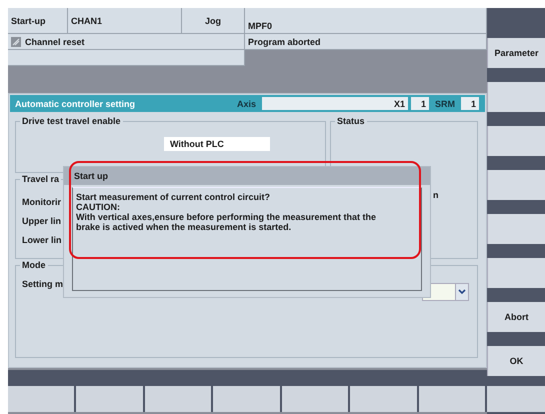 The width and height of the screenshot is (545, 414). What do you see at coordinates (42, 240) in the screenshot?
I see `field-label: Lower lin` at bounding box center [42, 240].